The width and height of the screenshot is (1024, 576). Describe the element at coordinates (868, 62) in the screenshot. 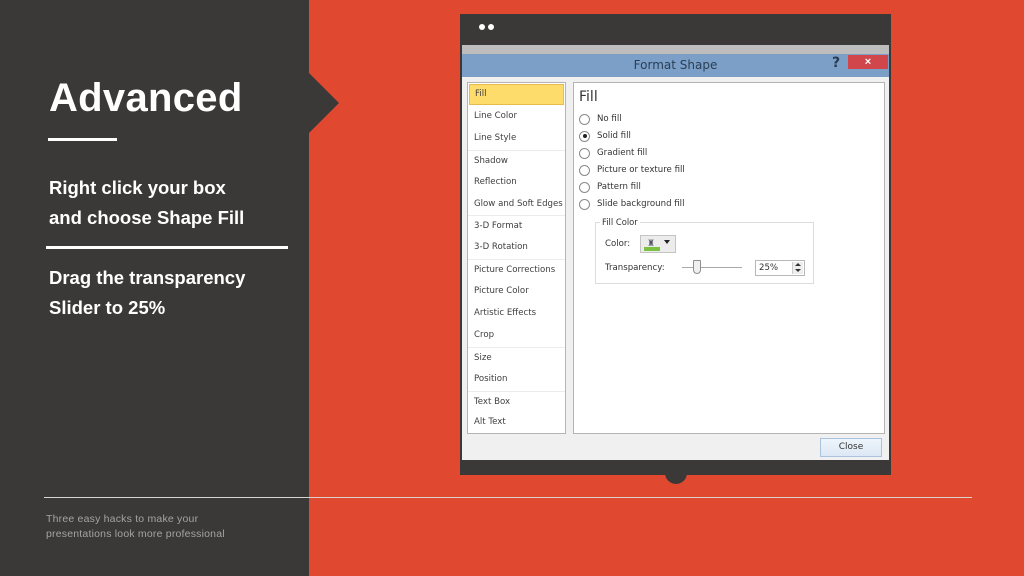

I see `close-icon: ×` at that location.